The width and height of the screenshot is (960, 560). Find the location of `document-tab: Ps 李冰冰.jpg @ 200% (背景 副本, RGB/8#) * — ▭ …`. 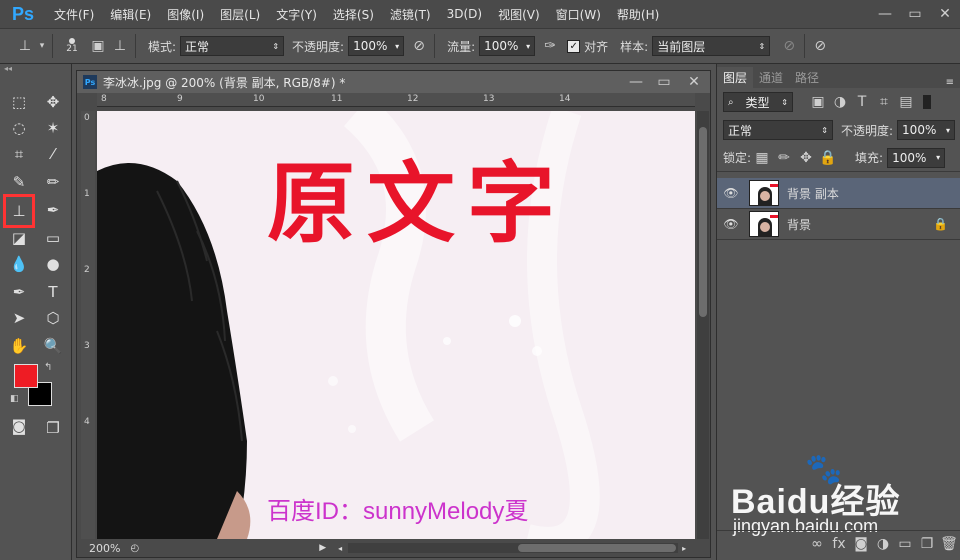

document-tab: Ps 李冰冰.jpg @ 200% (背景 副本, RGB/8#) * — ▭ … is located at coordinates (393, 82).